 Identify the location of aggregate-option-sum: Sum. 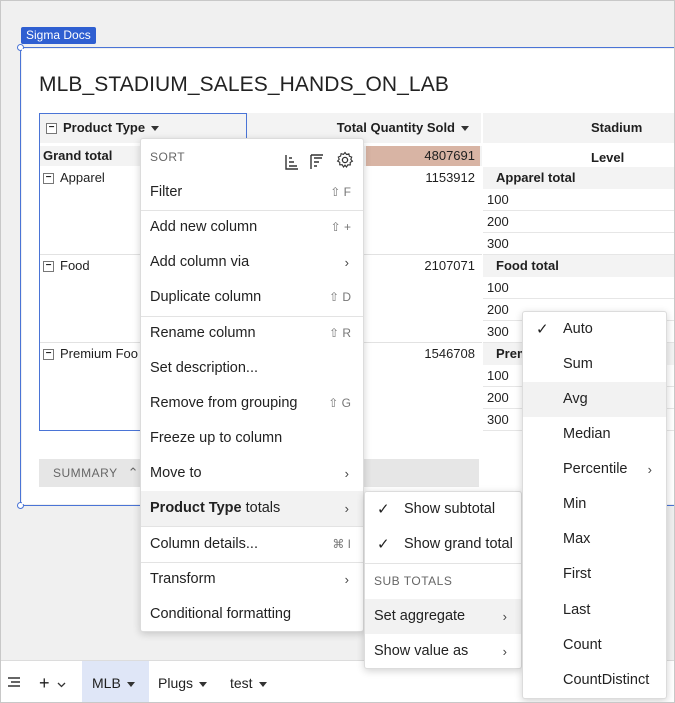
(594, 364).